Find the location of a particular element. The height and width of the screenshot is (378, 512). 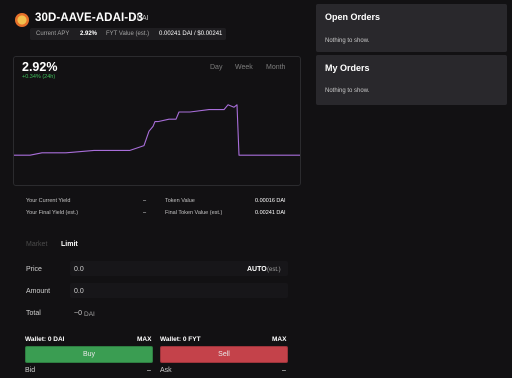

token-value-label: Token Value is located at coordinates (180, 201).